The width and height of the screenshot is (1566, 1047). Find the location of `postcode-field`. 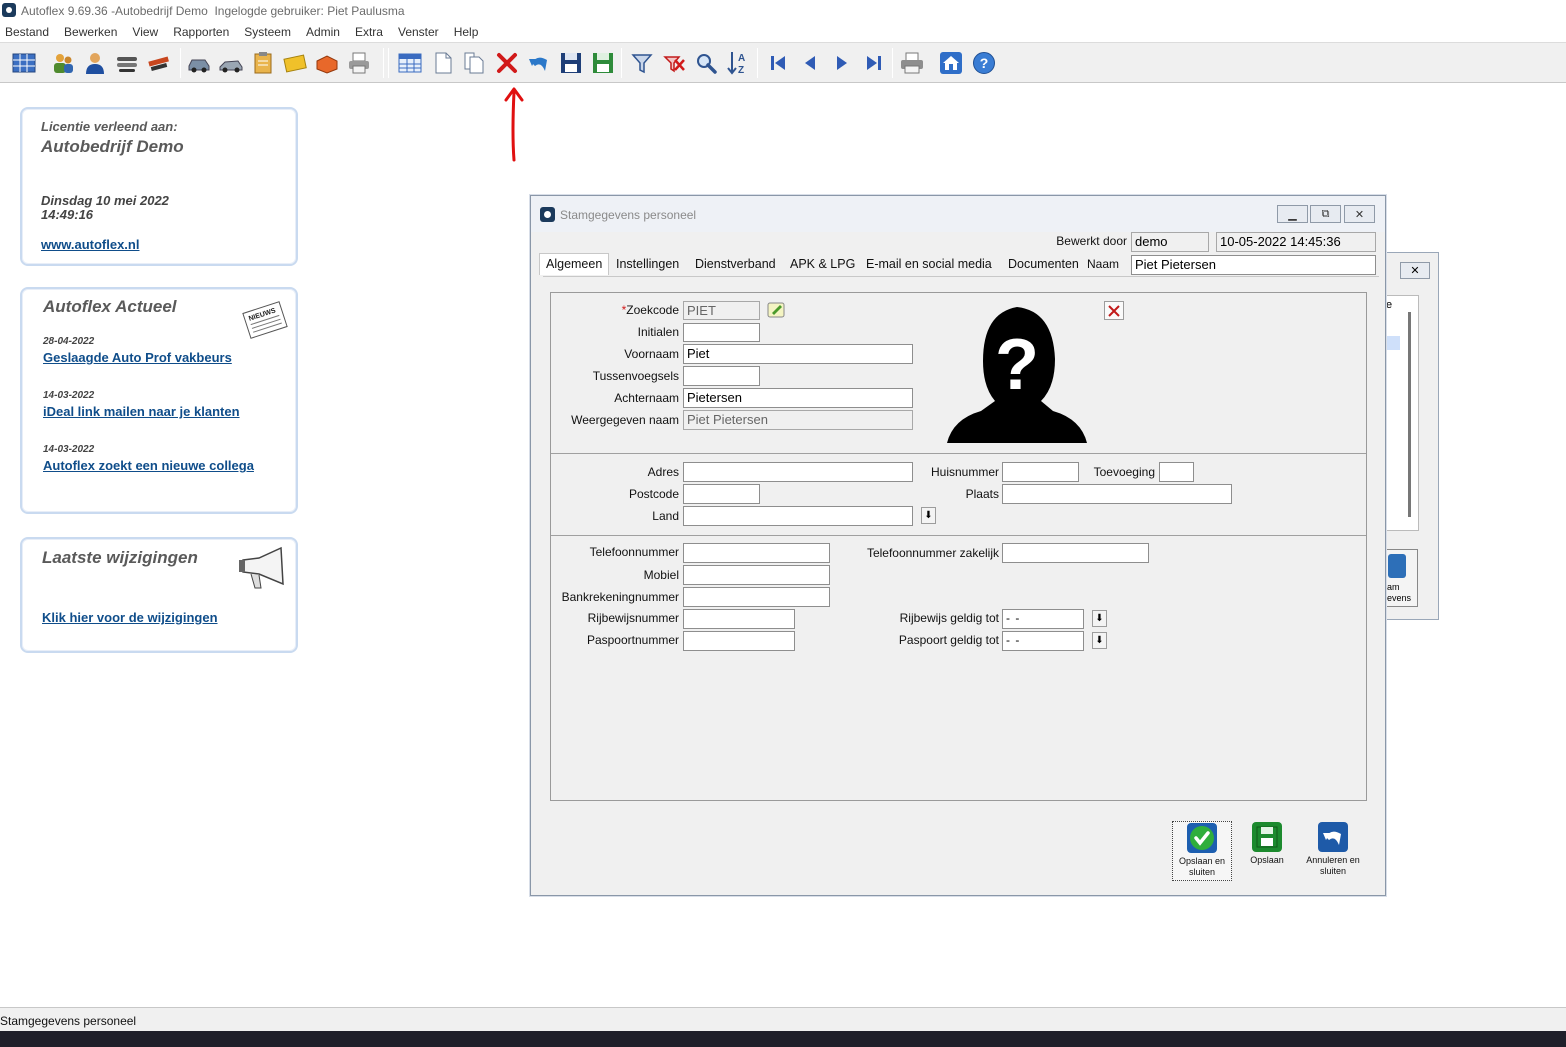

postcode-field is located at coordinates (721, 494).